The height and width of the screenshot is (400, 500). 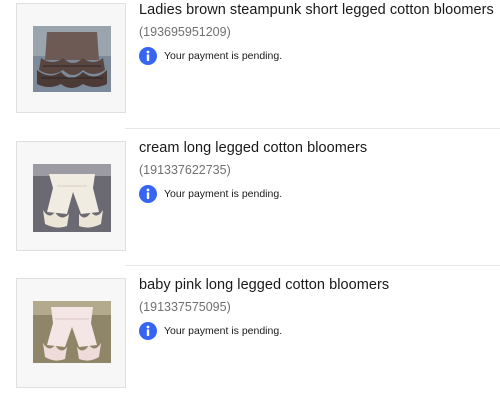 What do you see at coordinates (185, 32) in the screenshot?
I see `item-number: (193695951209)` at bounding box center [185, 32].